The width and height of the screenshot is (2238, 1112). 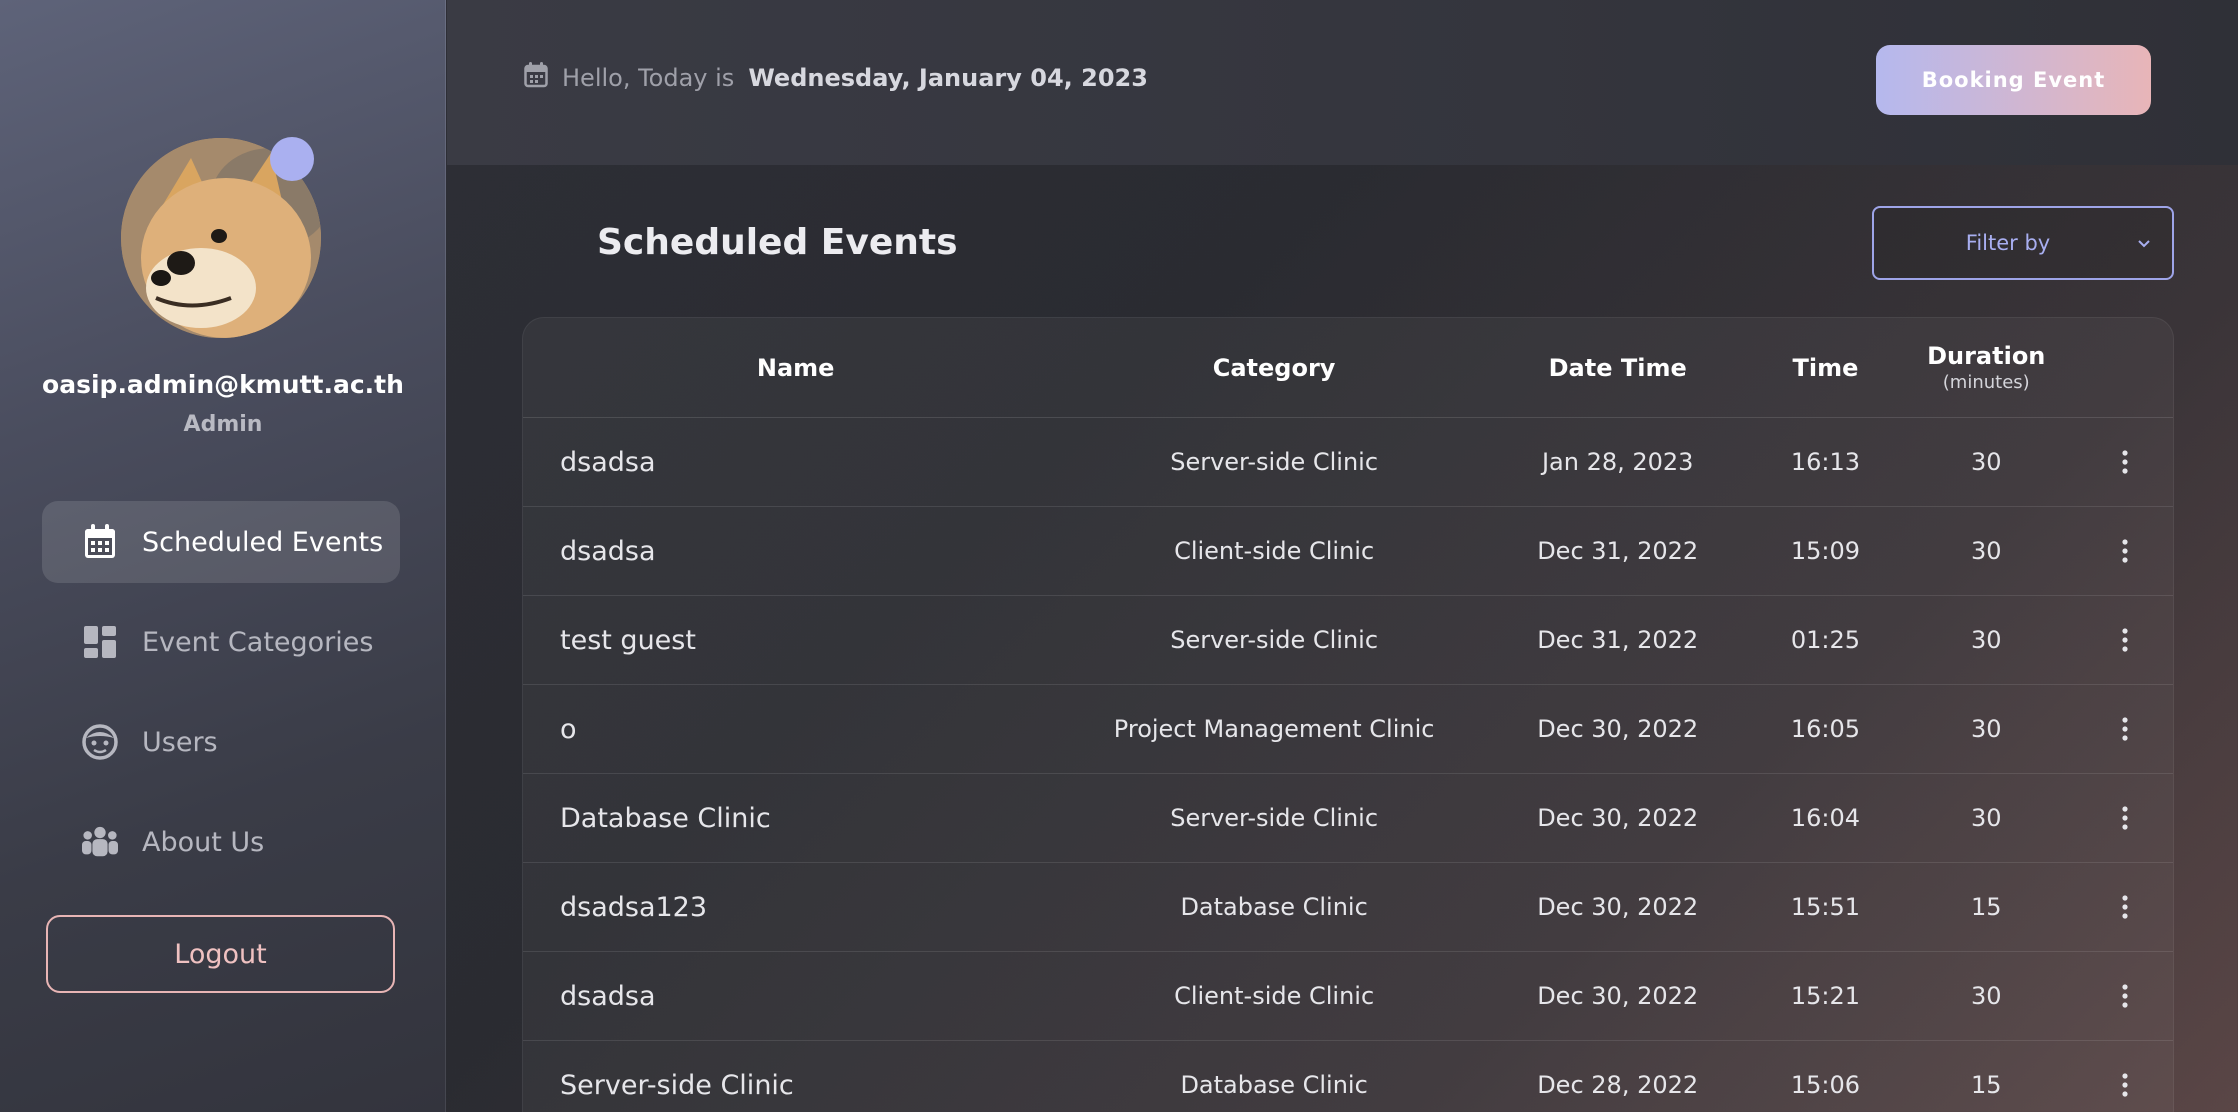 What do you see at coordinates (100, 842) in the screenshot?
I see `team-icon` at bounding box center [100, 842].